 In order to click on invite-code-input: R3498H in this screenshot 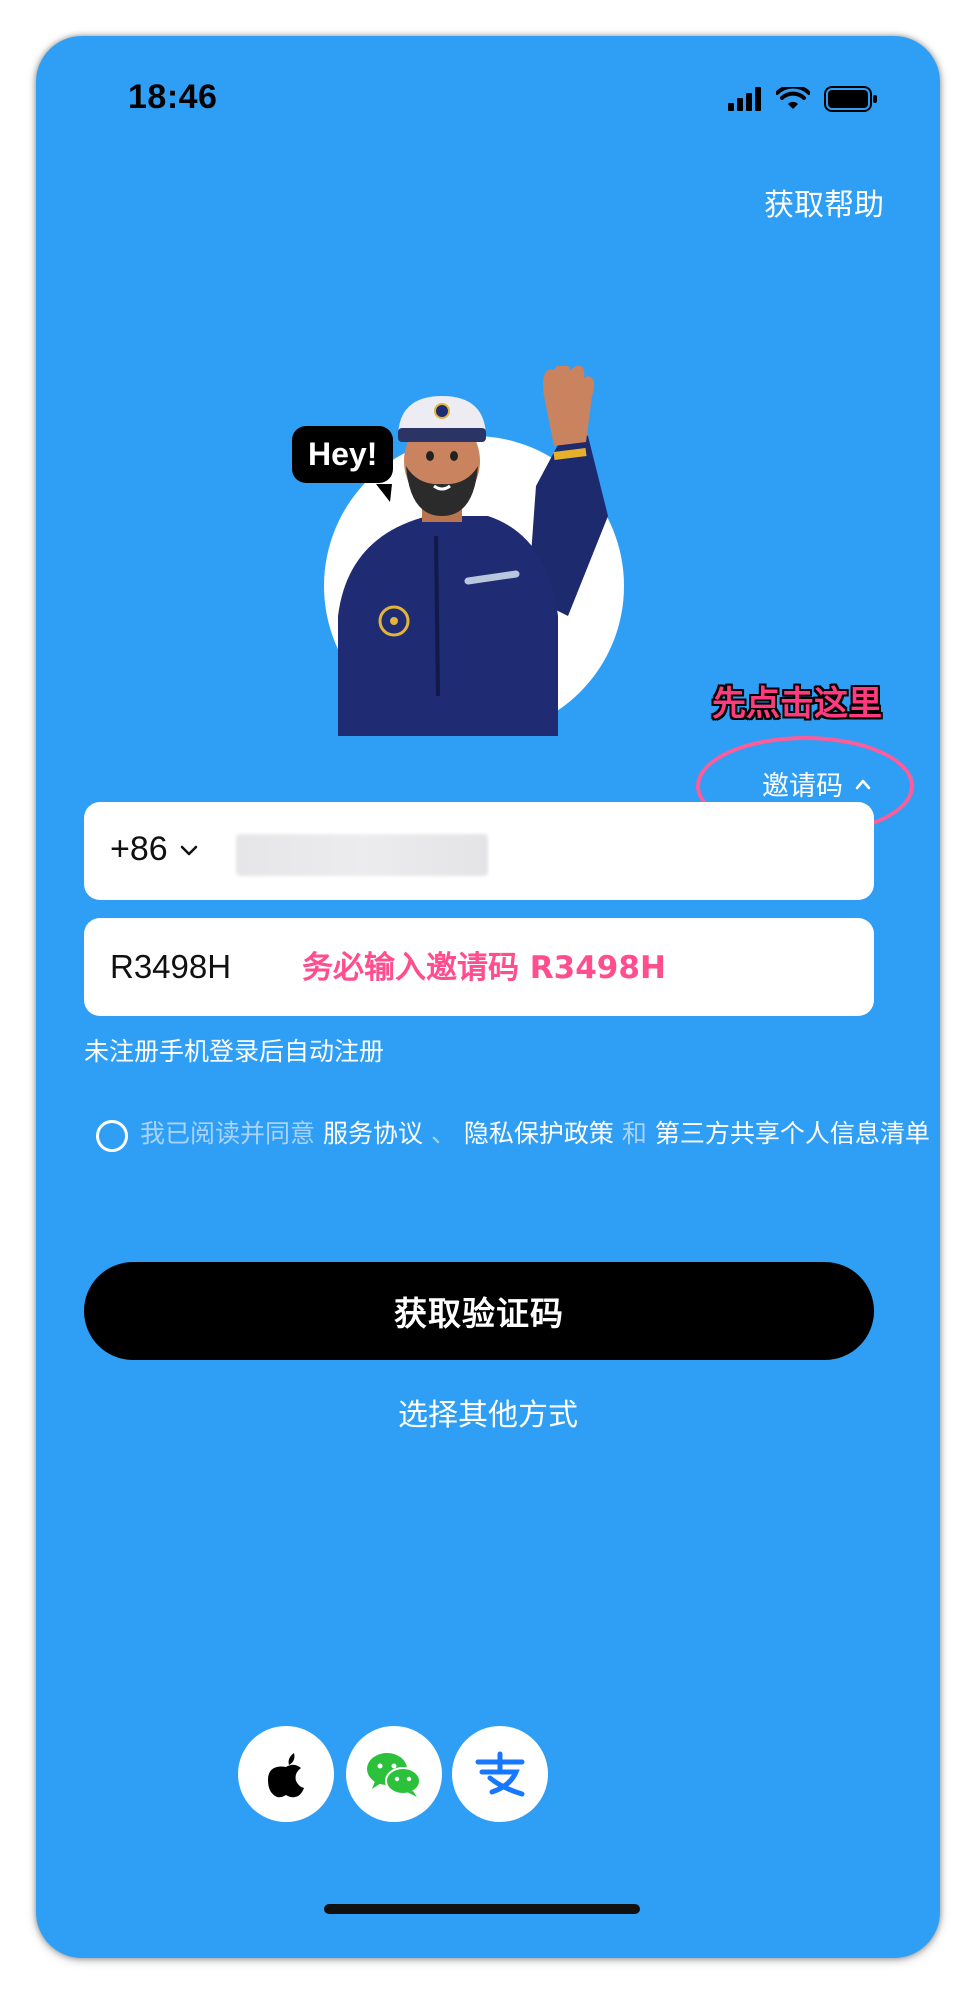, I will do `click(170, 967)`.